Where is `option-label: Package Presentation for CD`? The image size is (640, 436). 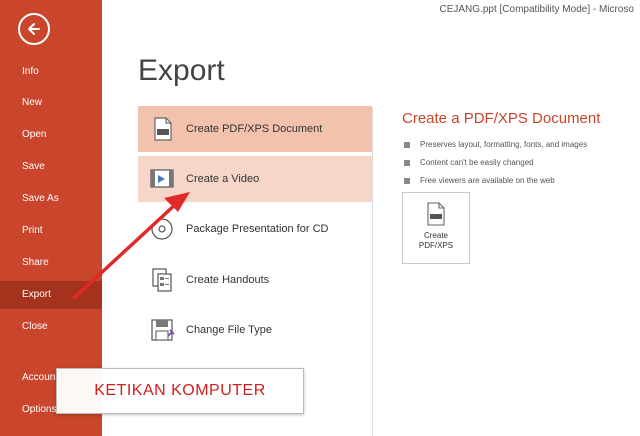
option-label: Package Presentation for CD is located at coordinates (257, 229).